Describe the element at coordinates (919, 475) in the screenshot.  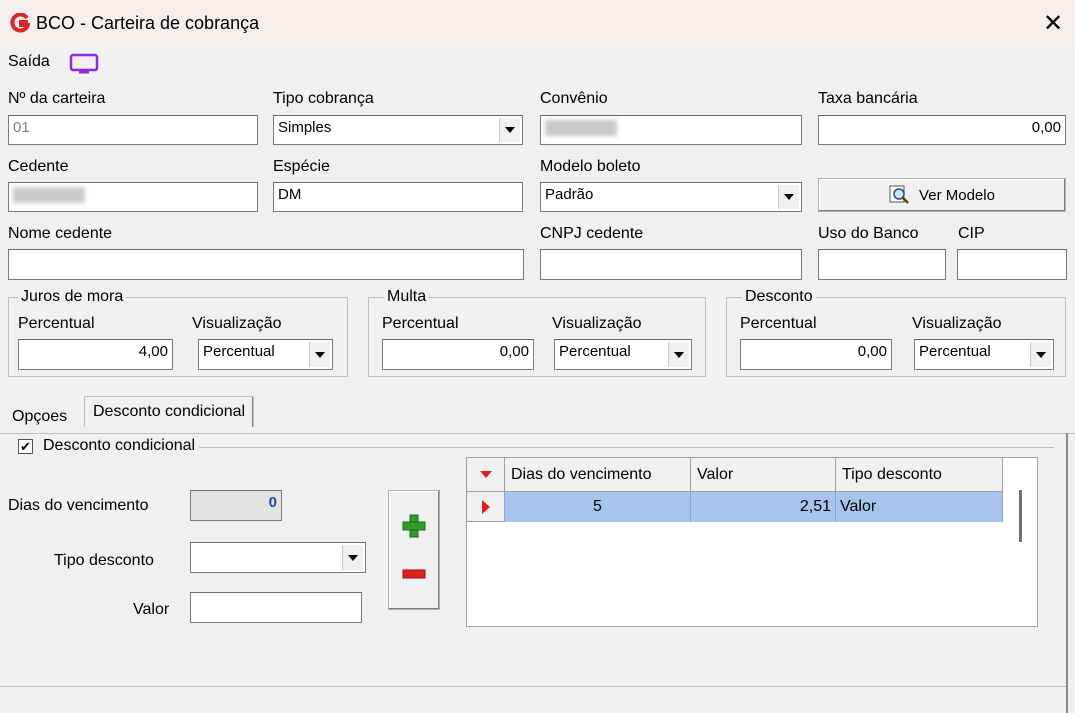
I see `grid-header-tipo: Tipo desconto` at that location.